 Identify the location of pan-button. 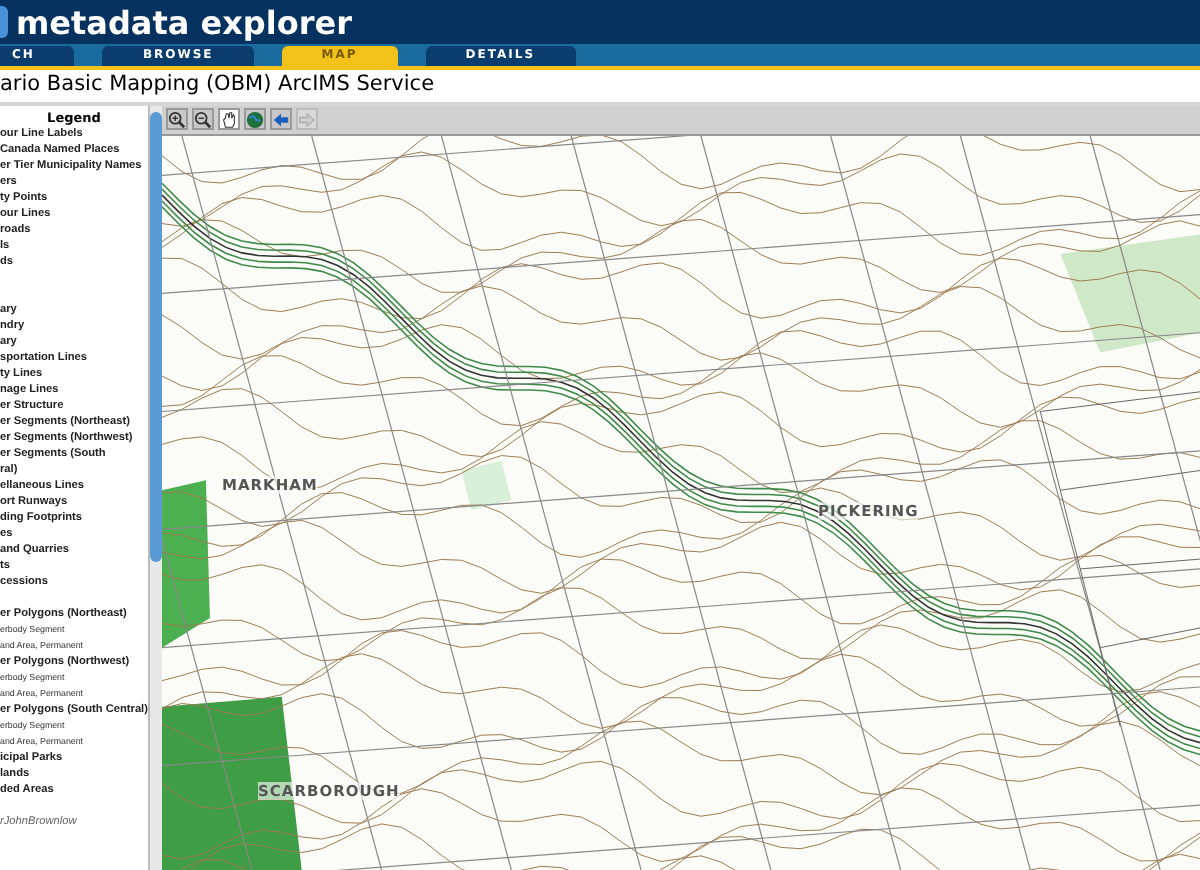
(229, 119).